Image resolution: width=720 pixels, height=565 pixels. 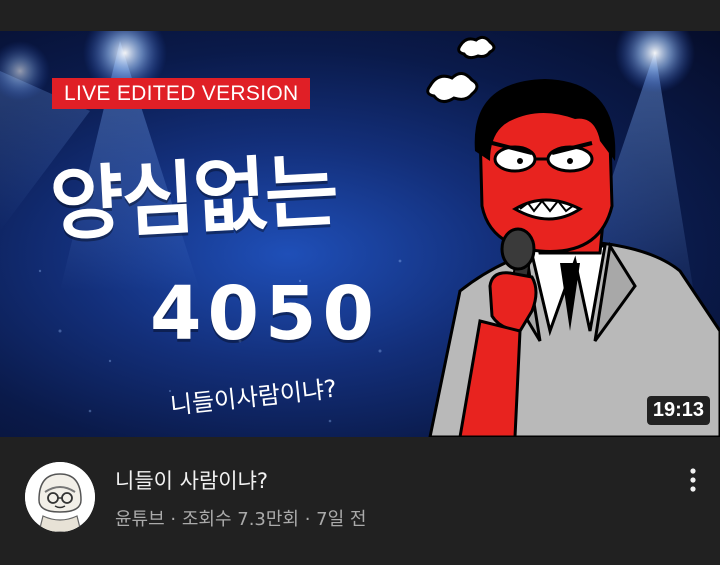 What do you see at coordinates (693, 480) in the screenshot?
I see `more-vertical-icon` at bounding box center [693, 480].